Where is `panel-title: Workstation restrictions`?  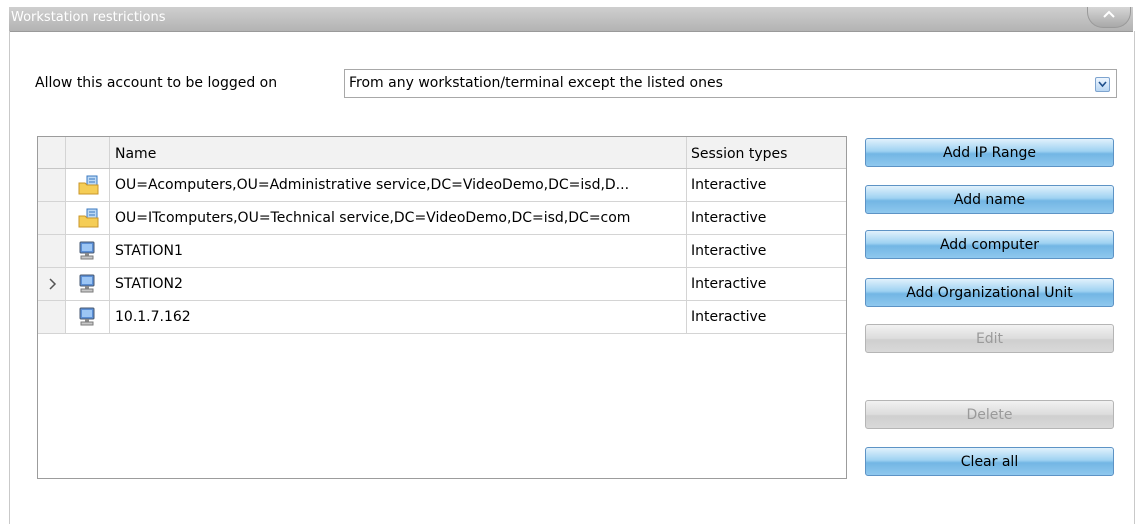 panel-title: Workstation restrictions is located at coordinates (88, 17).